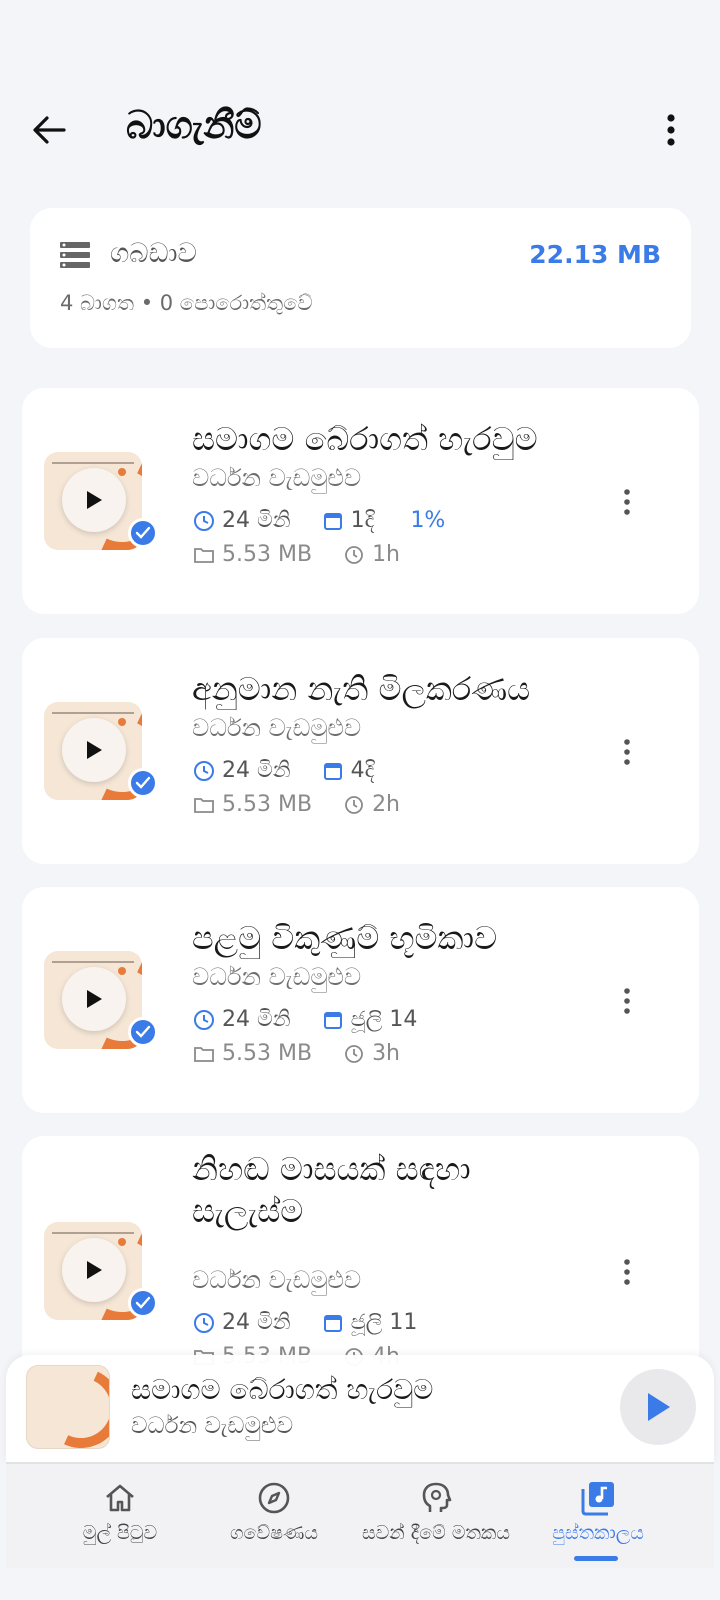 This screenshot has width=720, height=1600. What do you see at coordinates (282, 1389) in the screenshot?
I see `mini-player-title: සමාගම බේරාගත් හැරවුම` at bounding box center [282, 1389].